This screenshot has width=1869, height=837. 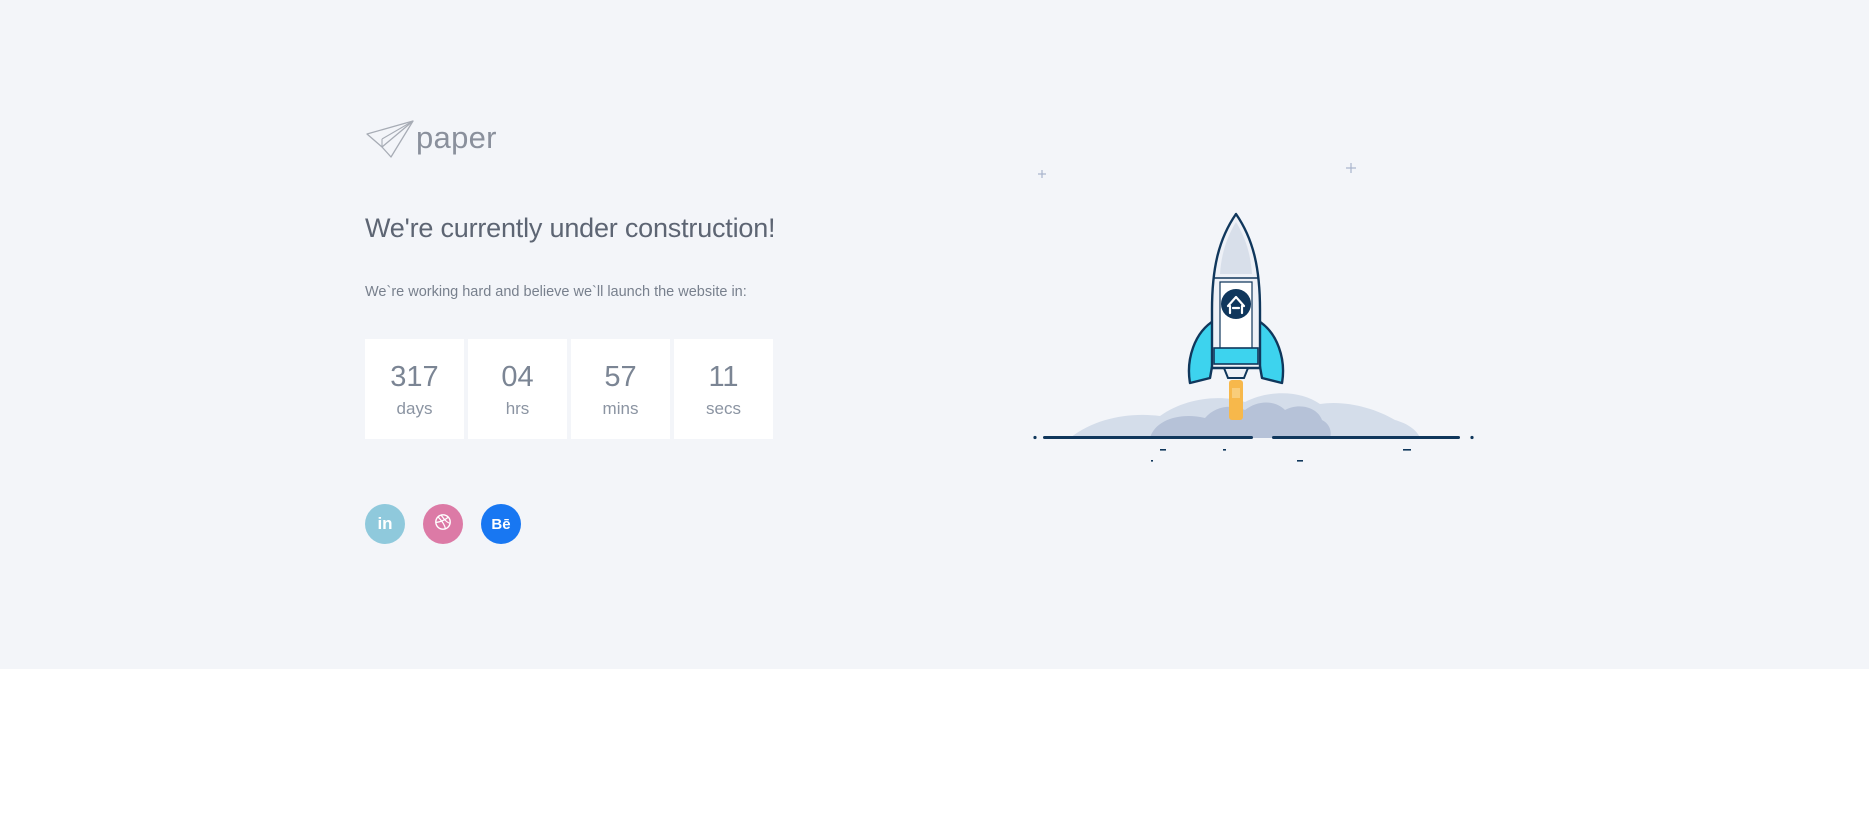 I want to click on countdown-label: mins, so click(x=620, y=408).